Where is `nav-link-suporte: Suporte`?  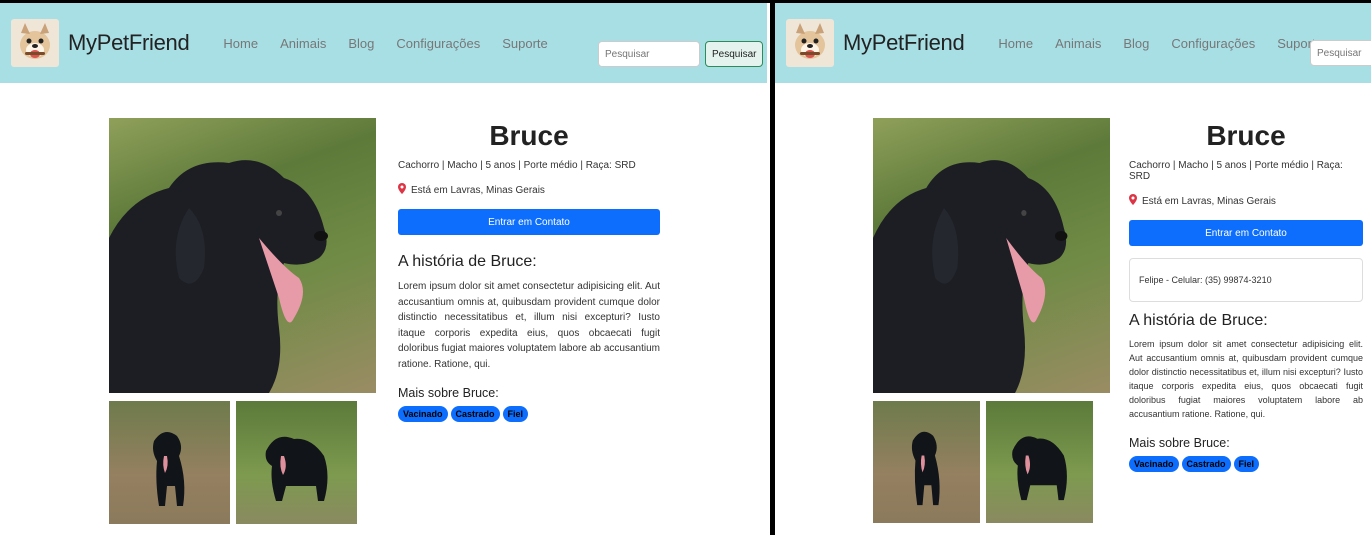 nav-link-suporte: Suporte is located at coordinates (525, 43).